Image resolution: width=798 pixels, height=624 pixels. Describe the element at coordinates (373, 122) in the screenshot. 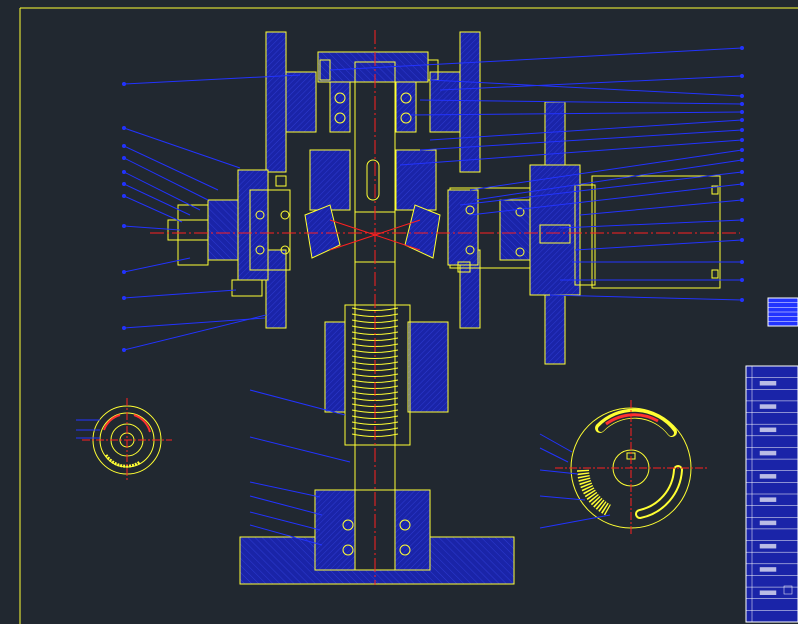

I see `upper-housing` at that location.